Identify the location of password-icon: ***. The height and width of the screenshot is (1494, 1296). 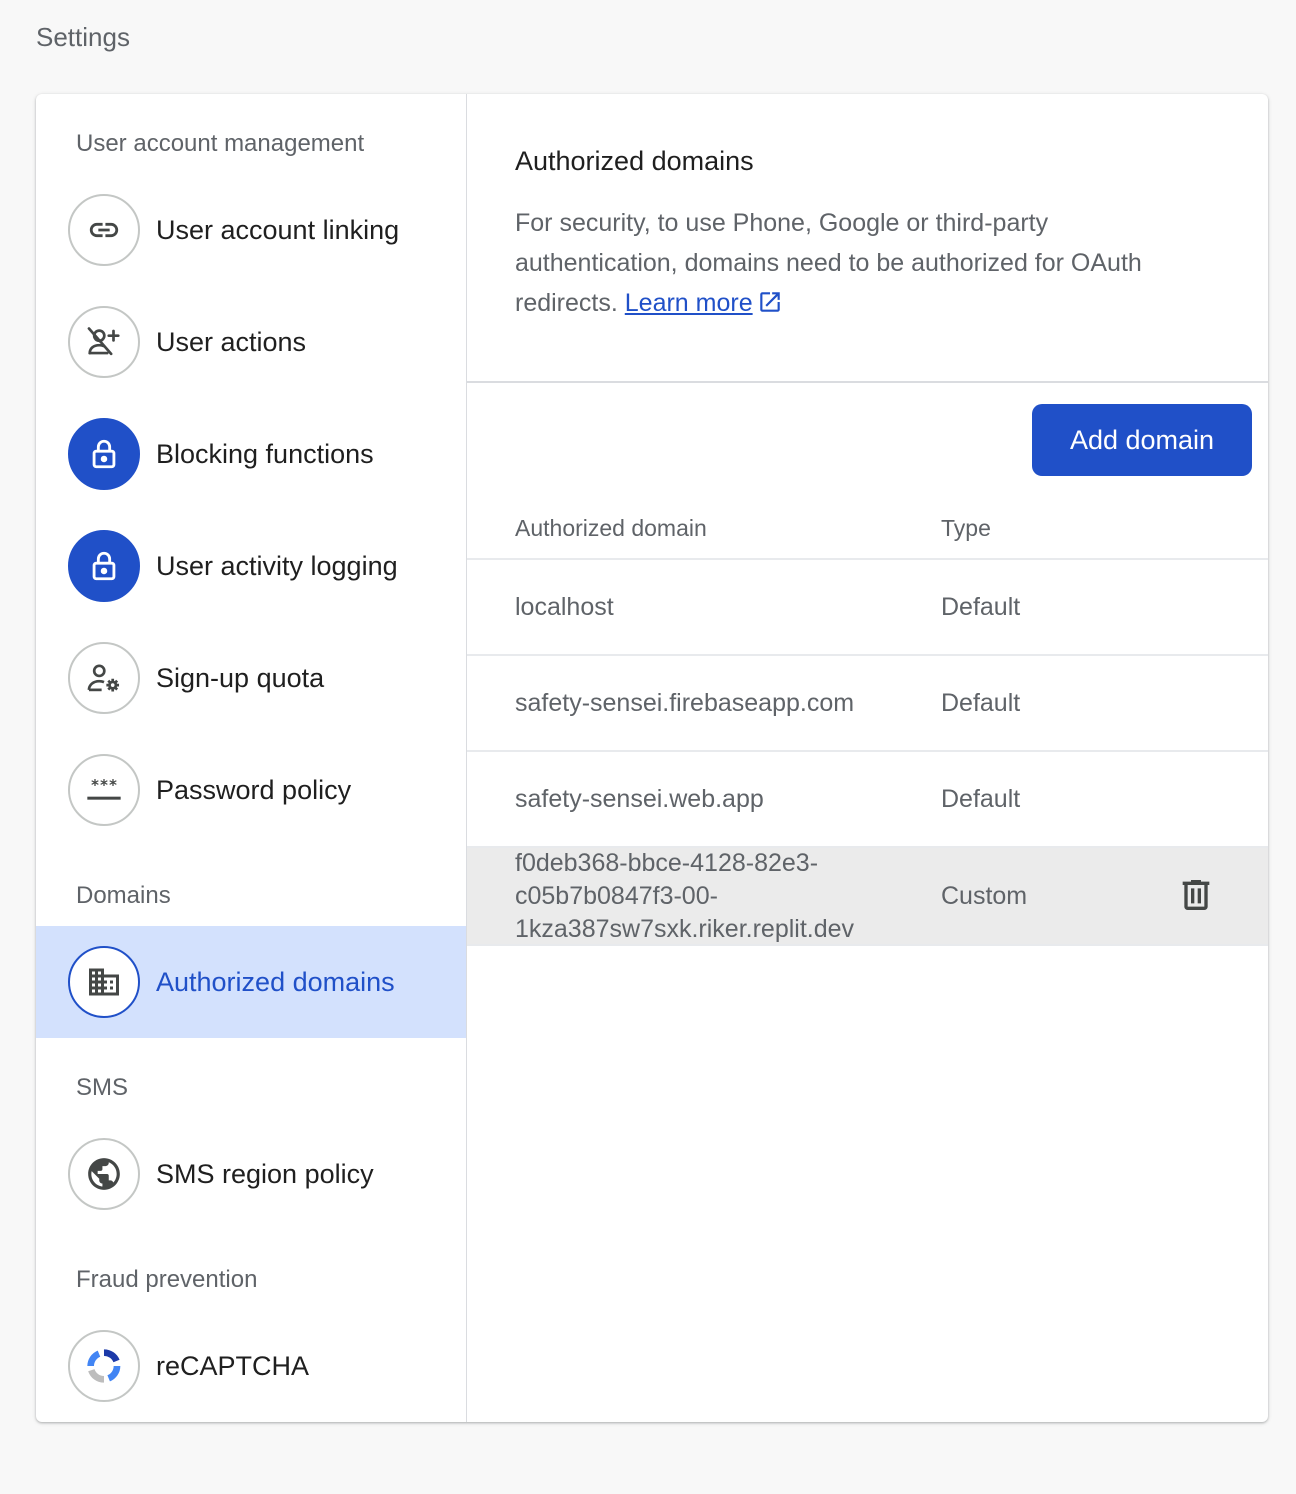
(104, 790).